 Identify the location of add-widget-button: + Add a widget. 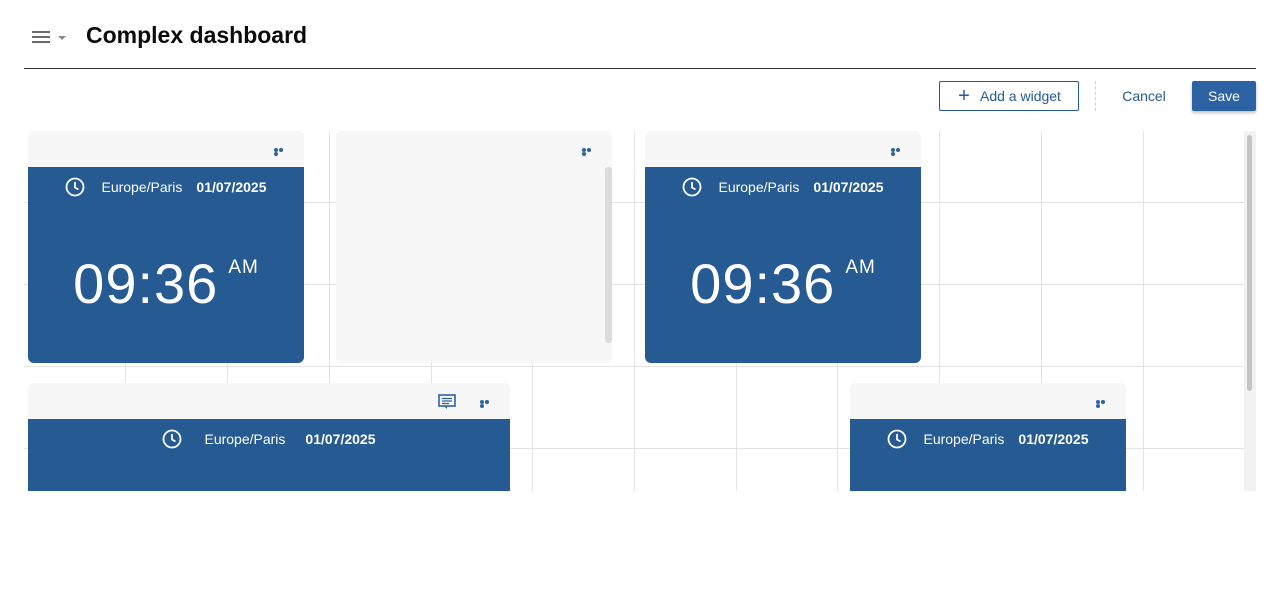
(1009, 96).